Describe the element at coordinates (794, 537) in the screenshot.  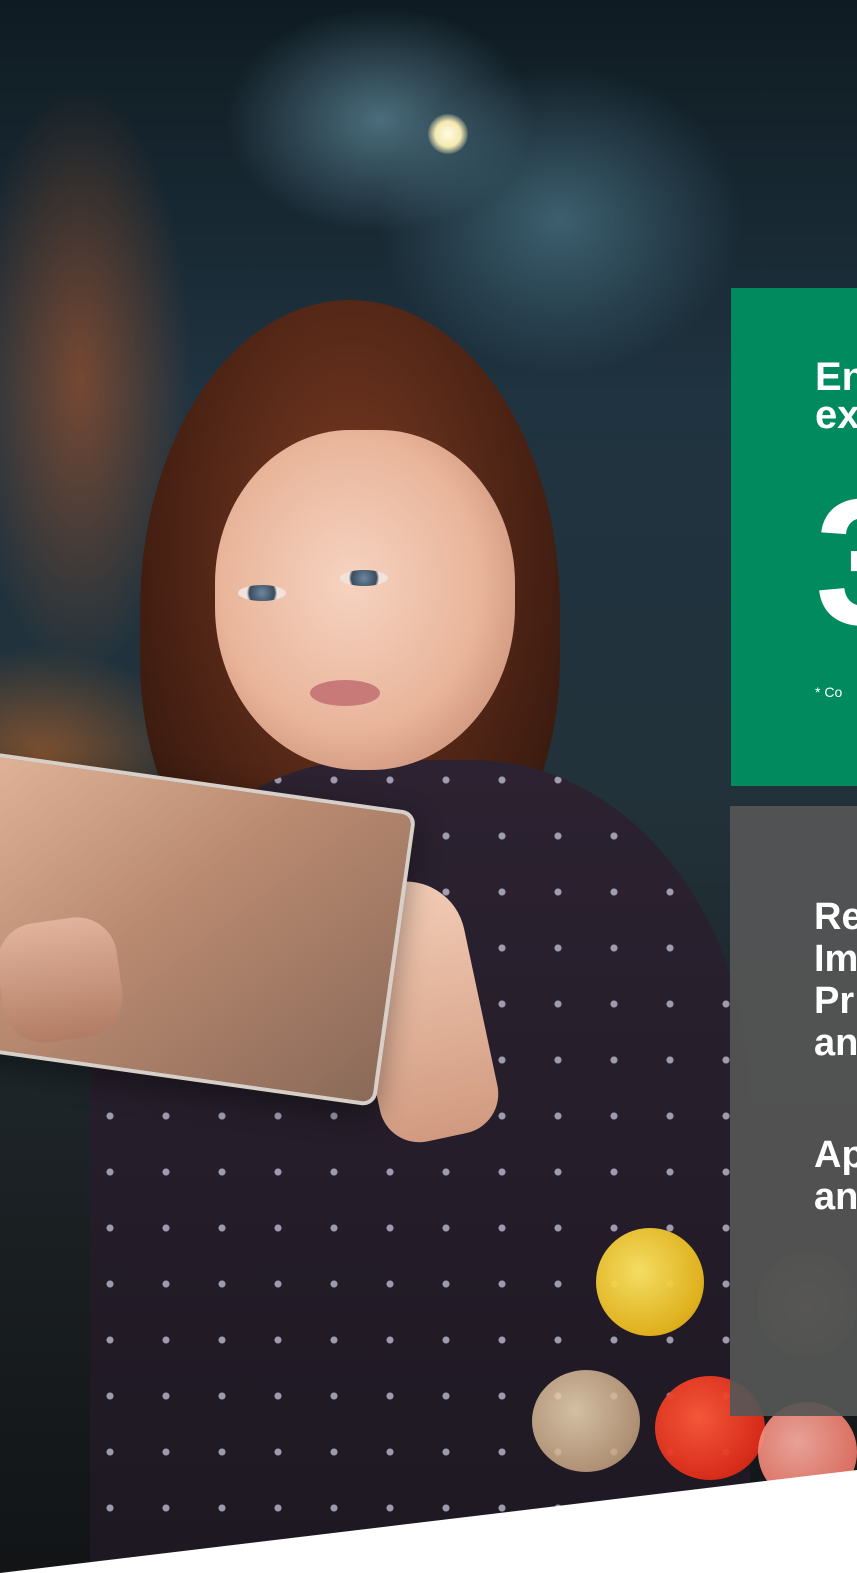
I see `green-promo-card: En ex 3 * Co` at that location.